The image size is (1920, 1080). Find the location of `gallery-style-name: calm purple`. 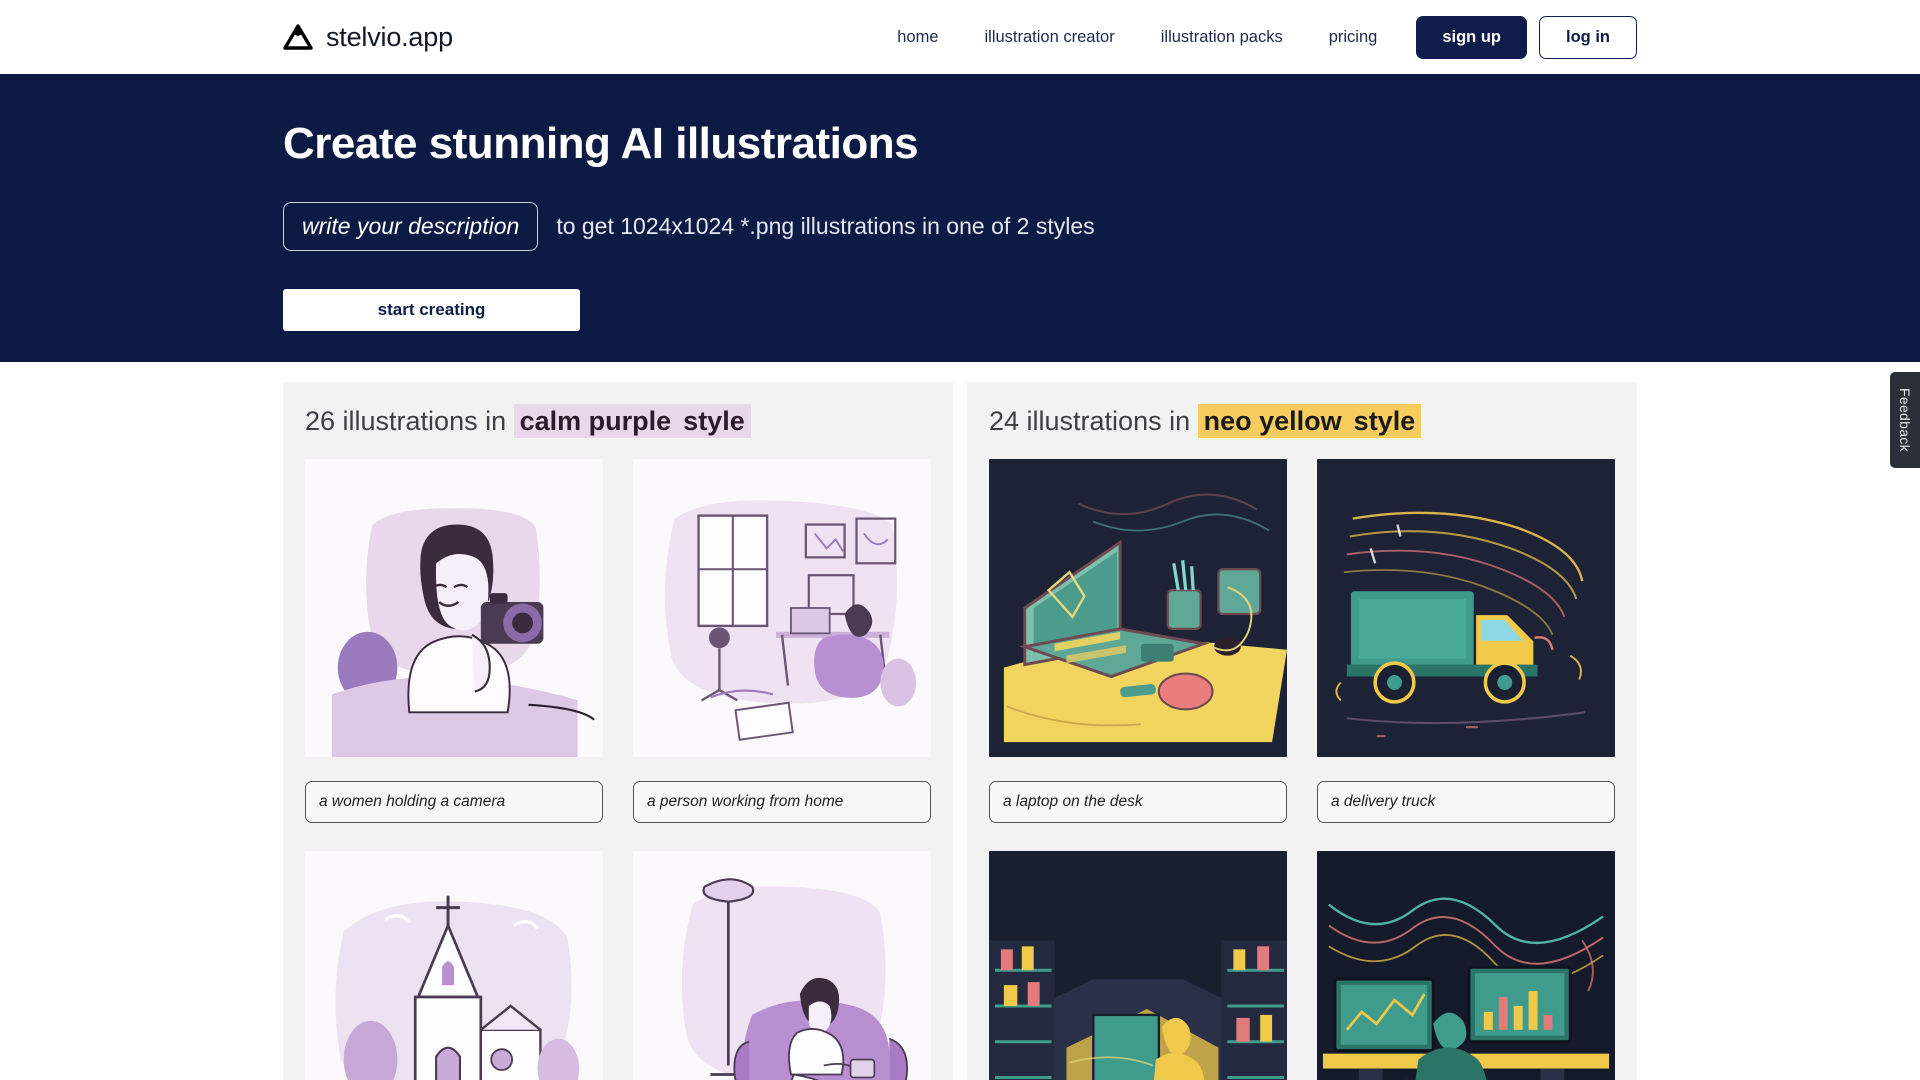

gallery-style-name: calm purple is located at coordinates (595, 421).